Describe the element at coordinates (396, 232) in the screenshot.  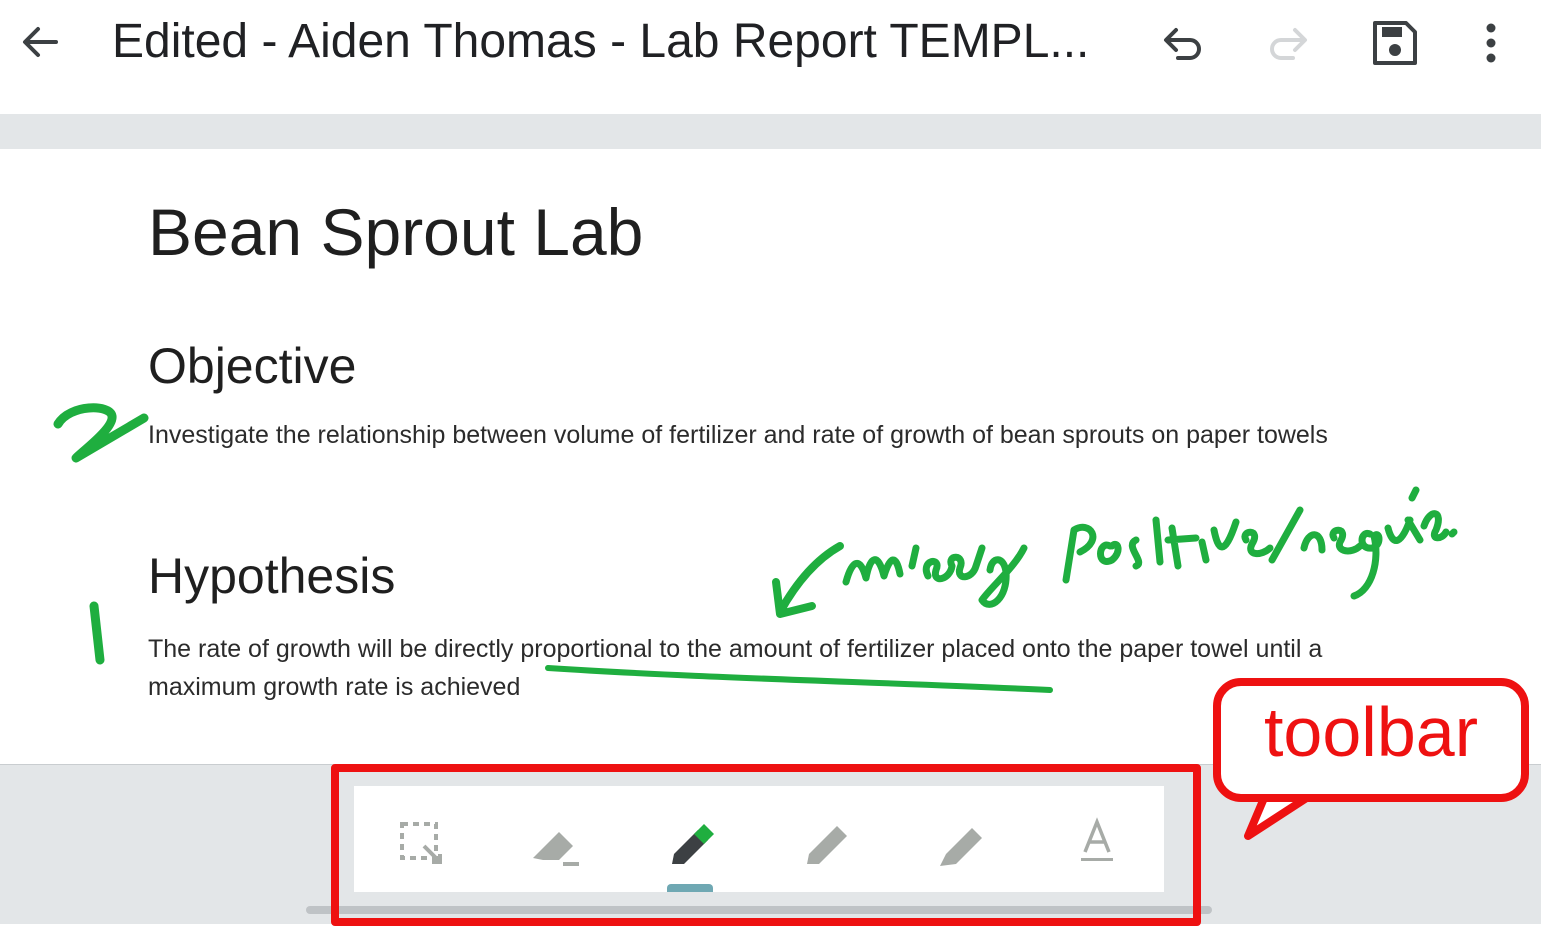
I see `doc-heading: Bean Sprout Lab` at that location.